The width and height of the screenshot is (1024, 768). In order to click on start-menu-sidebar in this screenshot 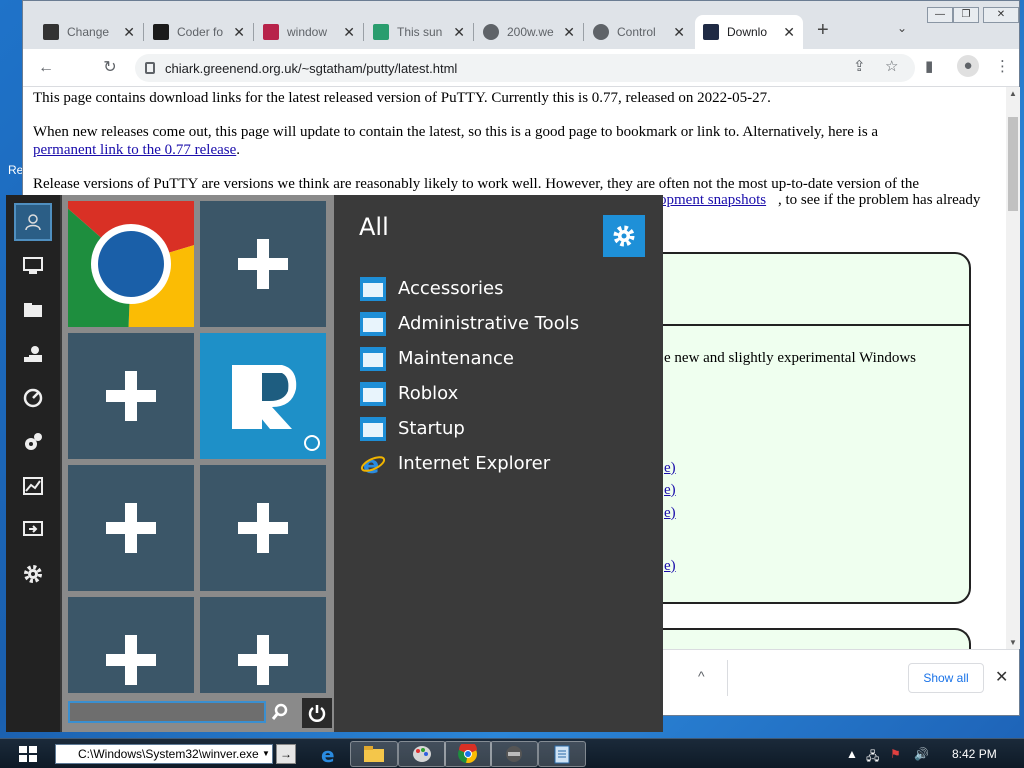, I will do `click(33, 463)`.